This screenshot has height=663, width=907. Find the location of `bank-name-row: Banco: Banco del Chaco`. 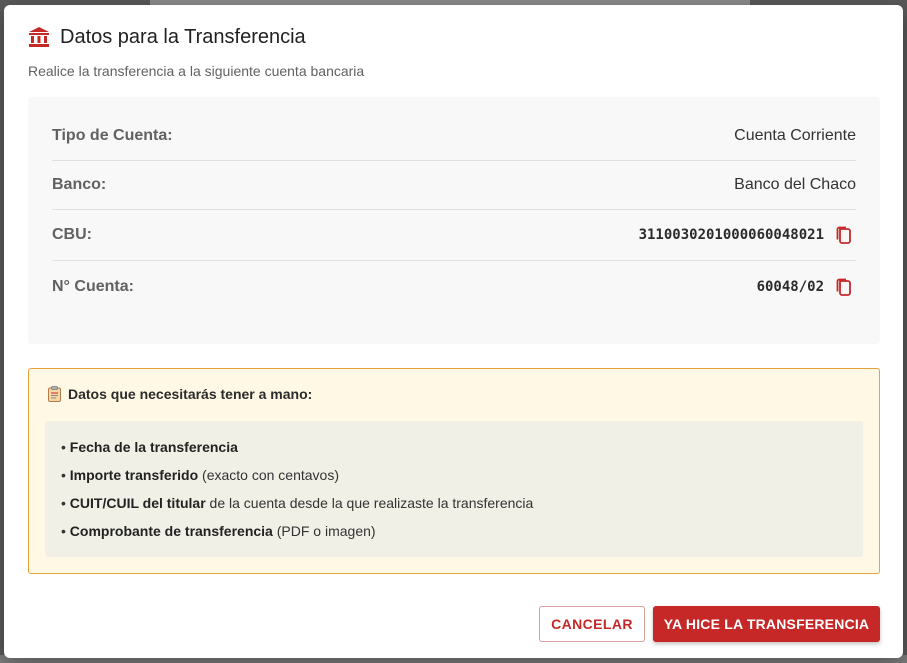

bank-name-row: Banco: Banco del Chaco is located at coordinates (454, 185).